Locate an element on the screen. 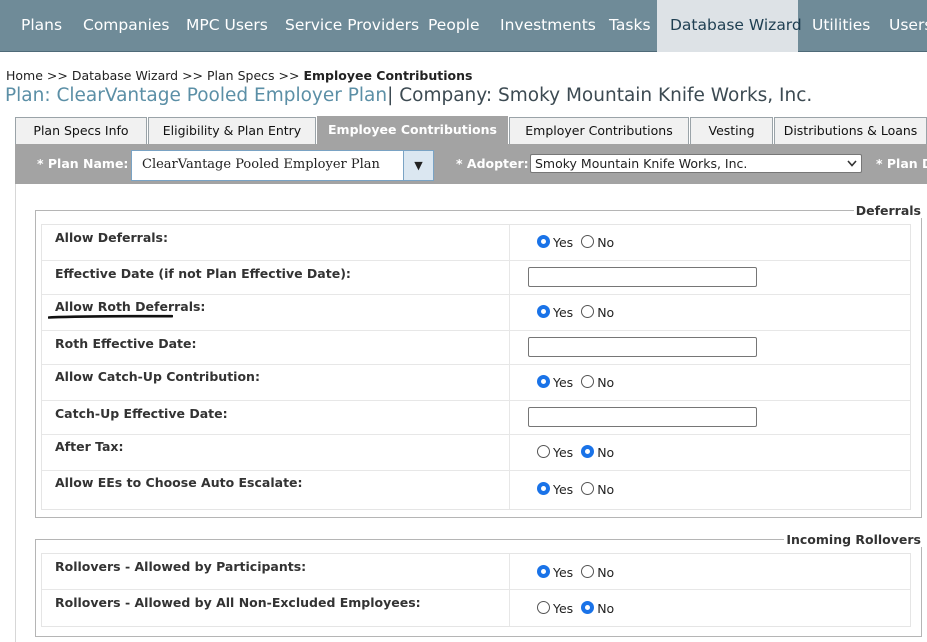 The width and height of the screenshot is (927, 642). adopter-select: Smoky Mountain Knife Works, Inc. is located at coordinates (696, 163).